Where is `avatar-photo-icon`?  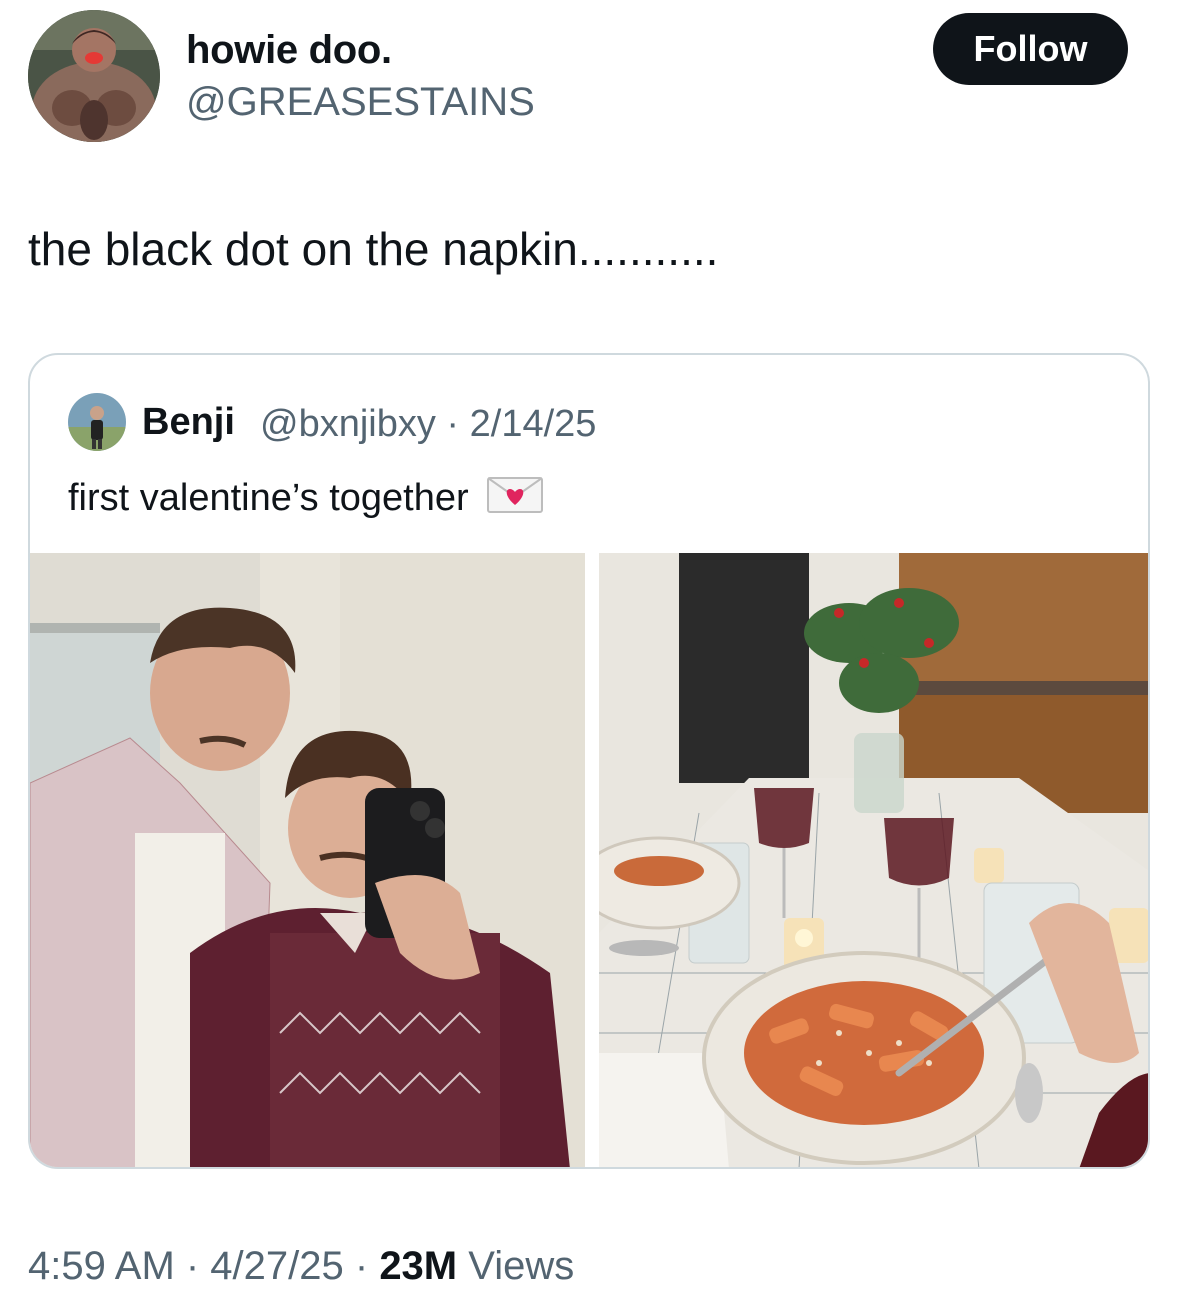
avatar-photo-icon is located at coordinates (94, 76).